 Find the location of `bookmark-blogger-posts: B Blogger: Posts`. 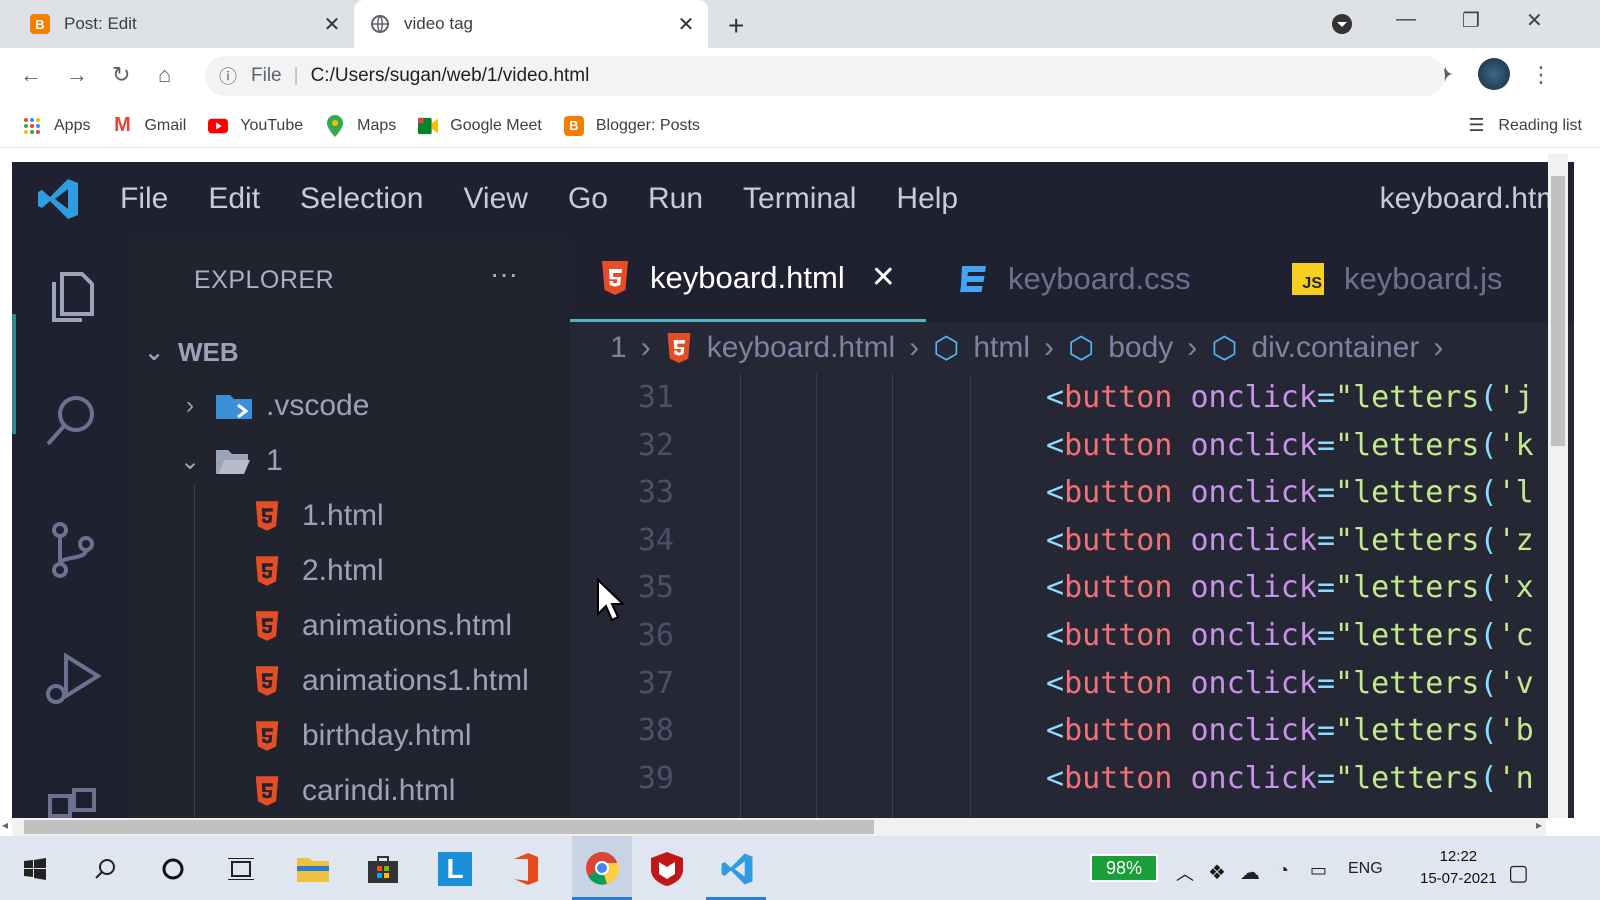

bookmark-blogger-posts: B Blogger: Posts is located at coordinates (631, 125).